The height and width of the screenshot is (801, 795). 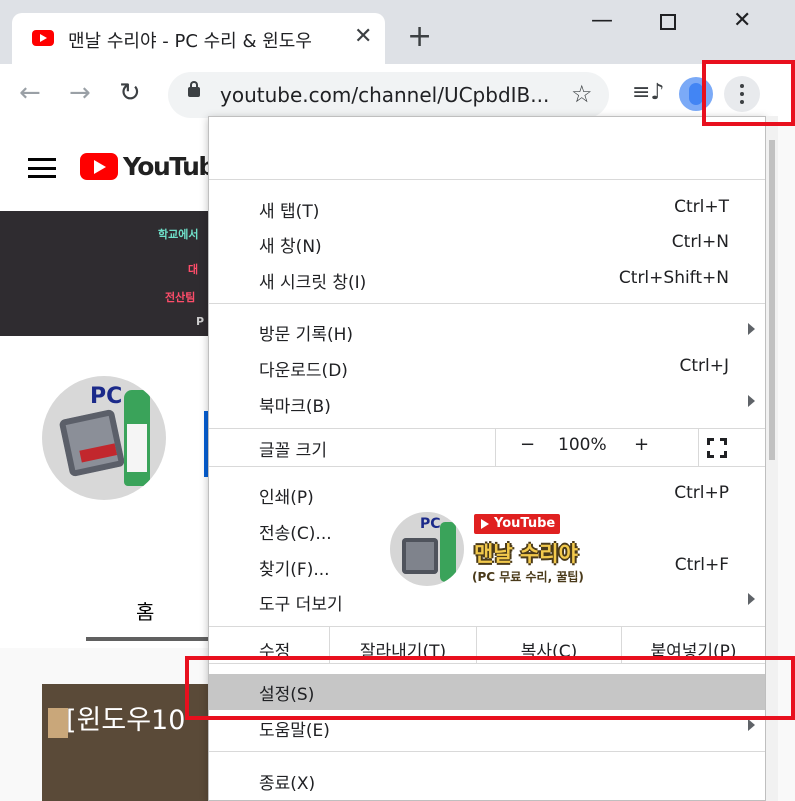 What do you see at coordinates (582, 94) in the screenshot?
I see `bookmark-star-icon: ☆` at bounding box center [582, 94].